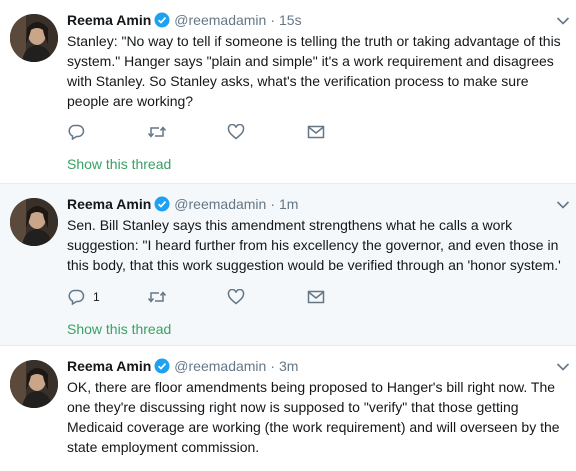 The height and width of the screenshot is (471, 576). What do you see at coordinates (96, 297) in the screenshot?
I see `reply-count: 1` at bounding box center [96, 297].